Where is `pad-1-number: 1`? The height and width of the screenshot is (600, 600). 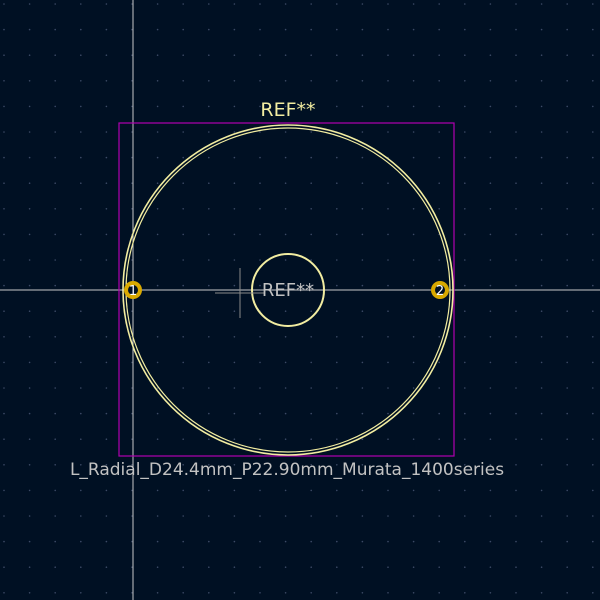 pad-1-number: 1 is located at coordinates (133, 291).